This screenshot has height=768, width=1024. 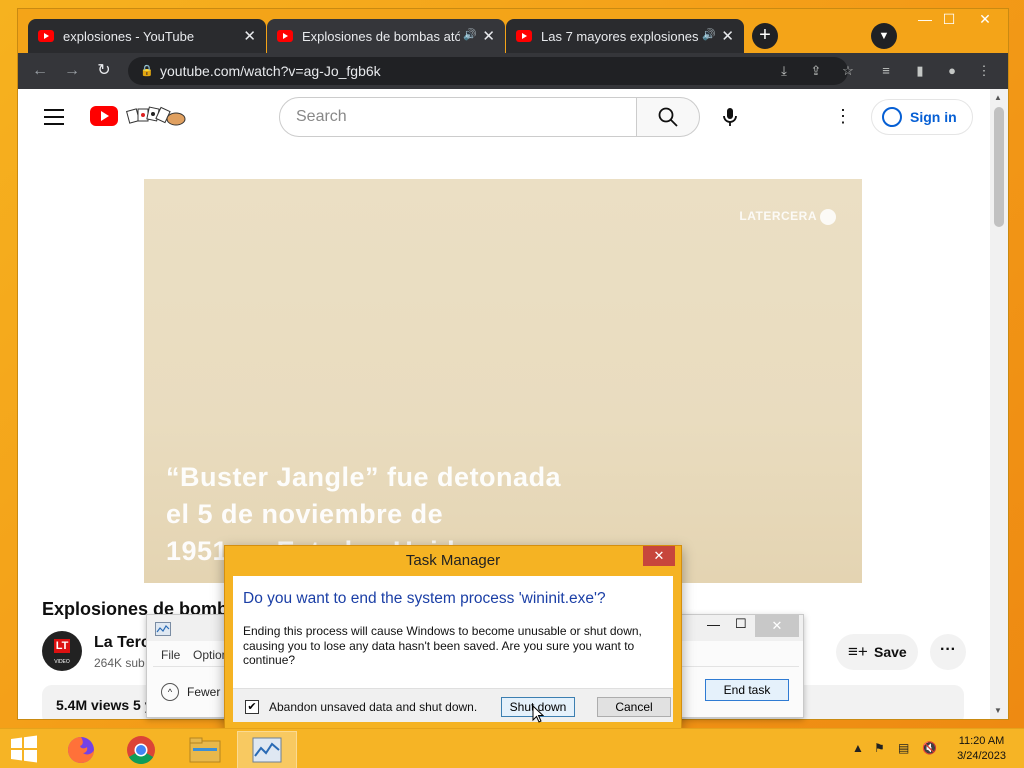 I want to click on youtube-logo, so click(x=104, y=116).